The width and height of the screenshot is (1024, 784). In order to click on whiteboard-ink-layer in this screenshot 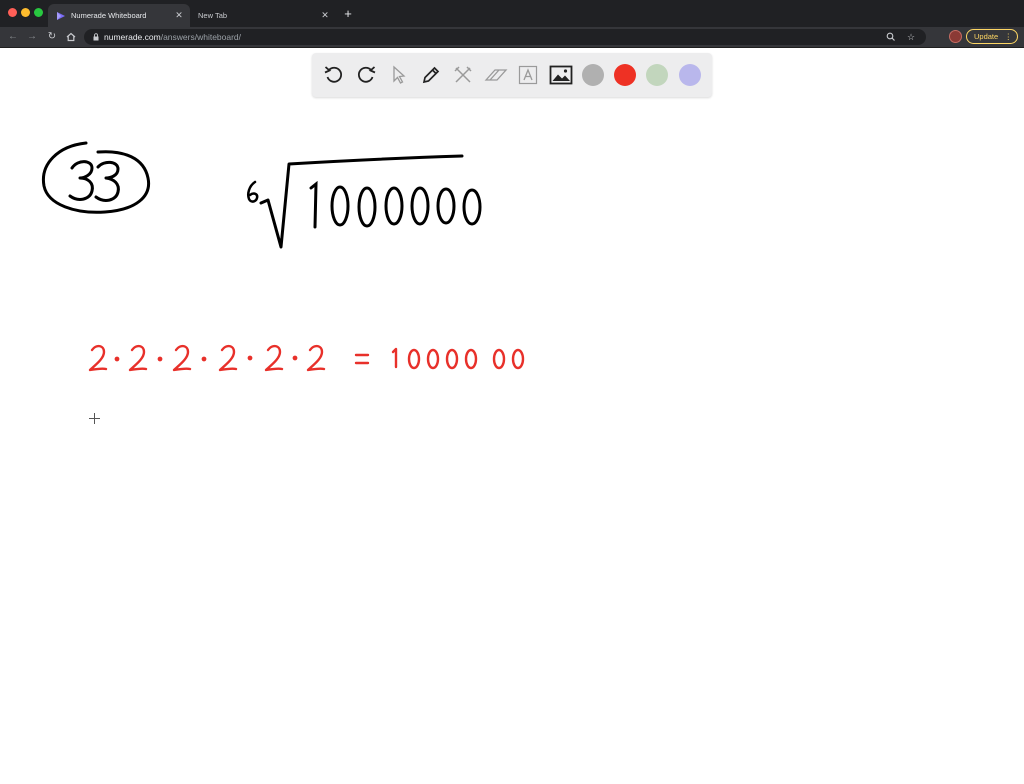, I will do `click(283, 256)`.